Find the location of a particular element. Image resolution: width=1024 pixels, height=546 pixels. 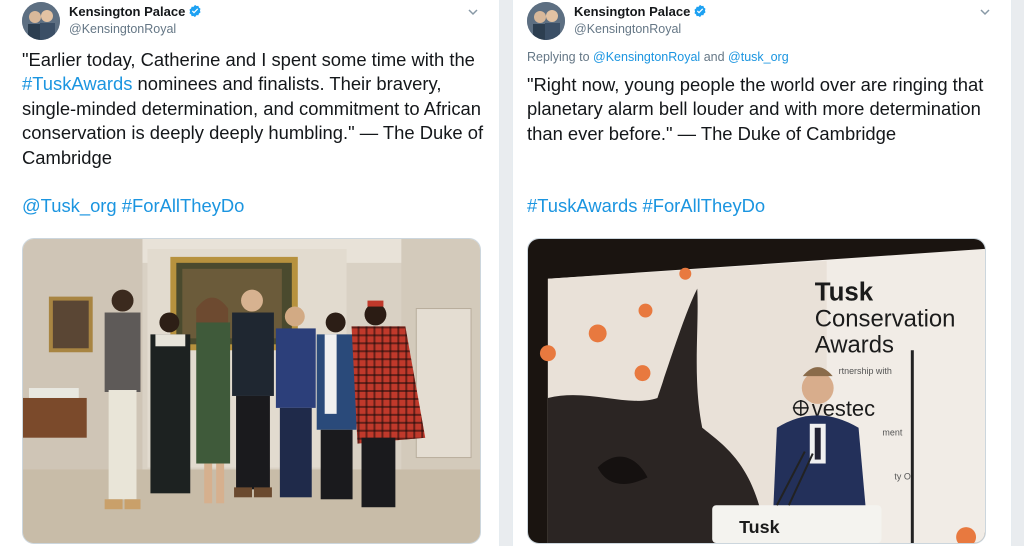

sponsor-sub-text: ment is located at coordinates (892, 433).